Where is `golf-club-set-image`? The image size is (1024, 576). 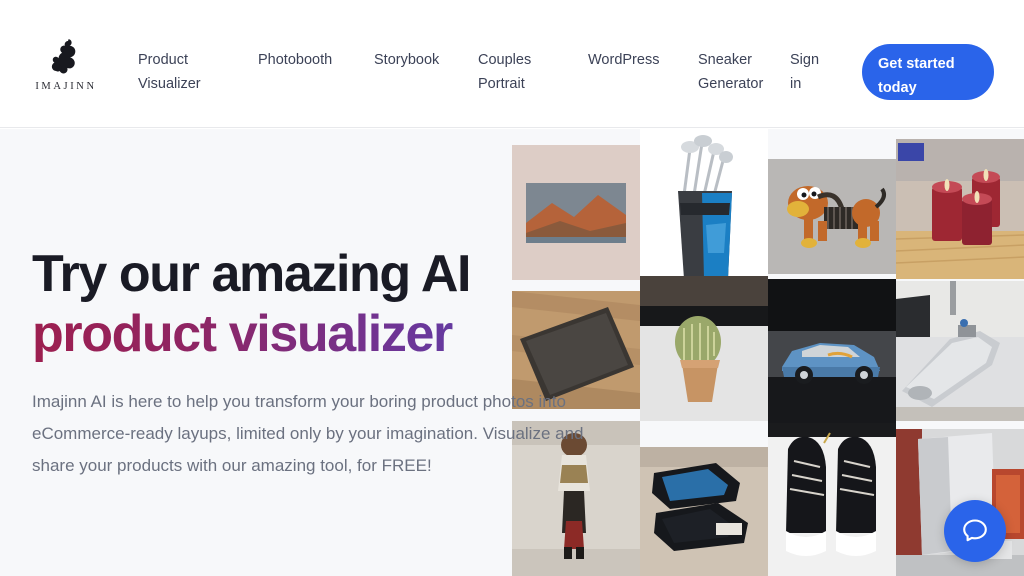
golf-club-set-image is located at coordinates (704, 206).